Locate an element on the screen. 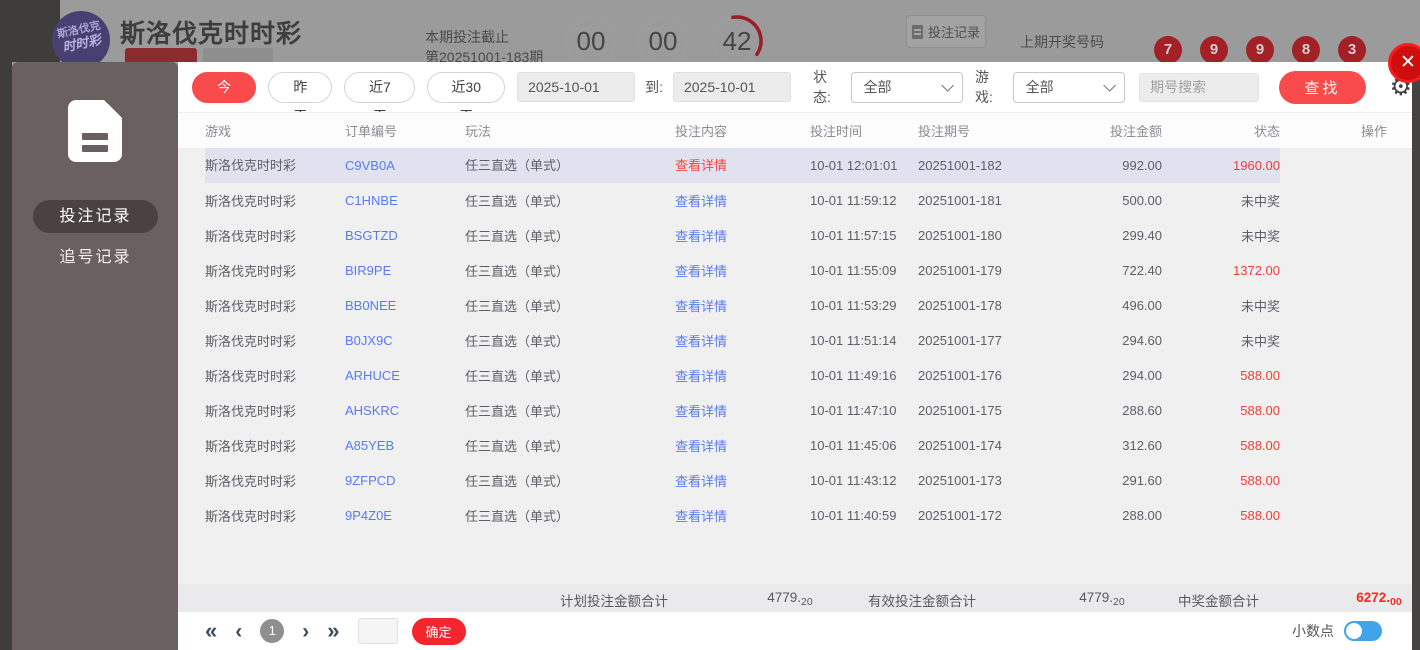  date-from-input is located at coordinates (576, 87).